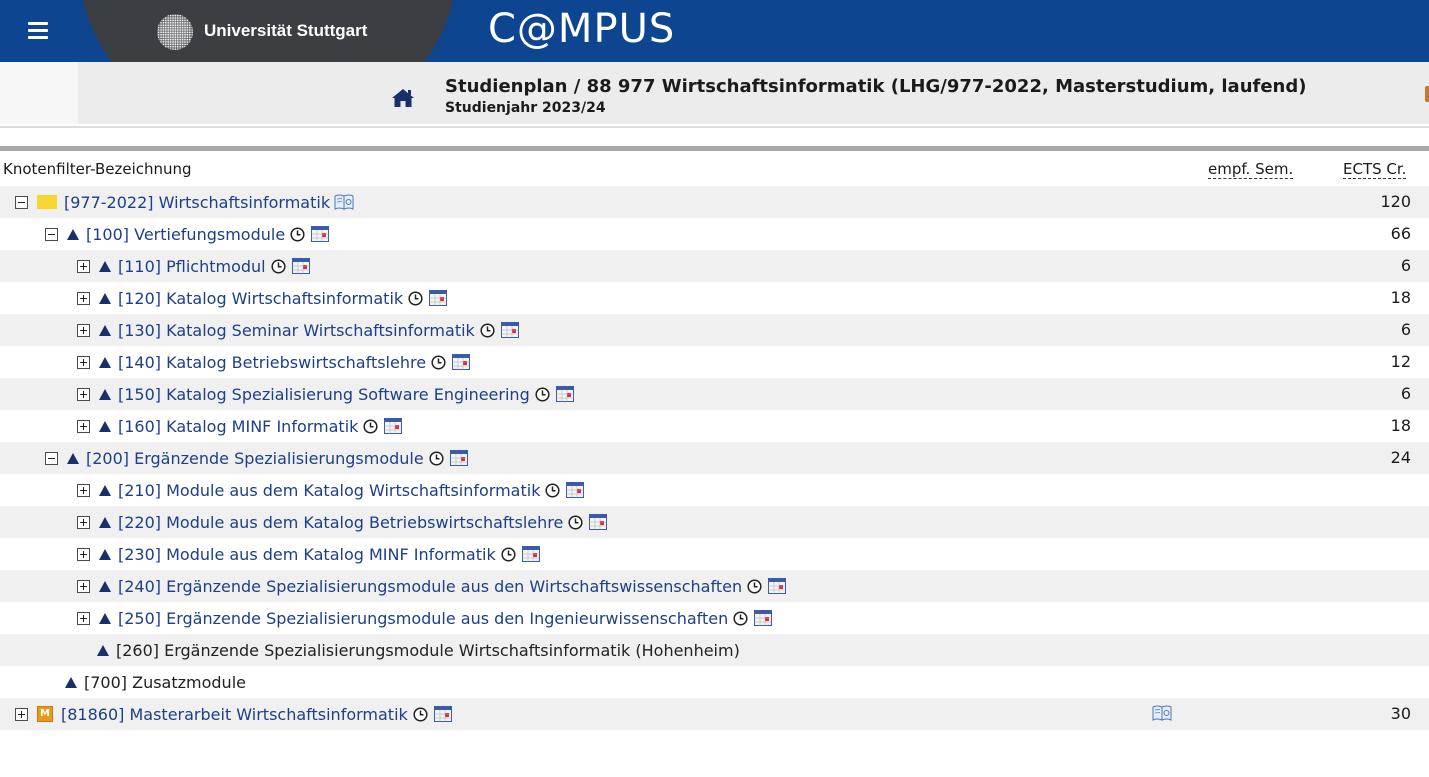 This screenshot has width=1429, height=777. What do you see at coordinates (38, 31) in the screenshot?
I see `hamburger-menu-icon` at bounding box center [38, 31].